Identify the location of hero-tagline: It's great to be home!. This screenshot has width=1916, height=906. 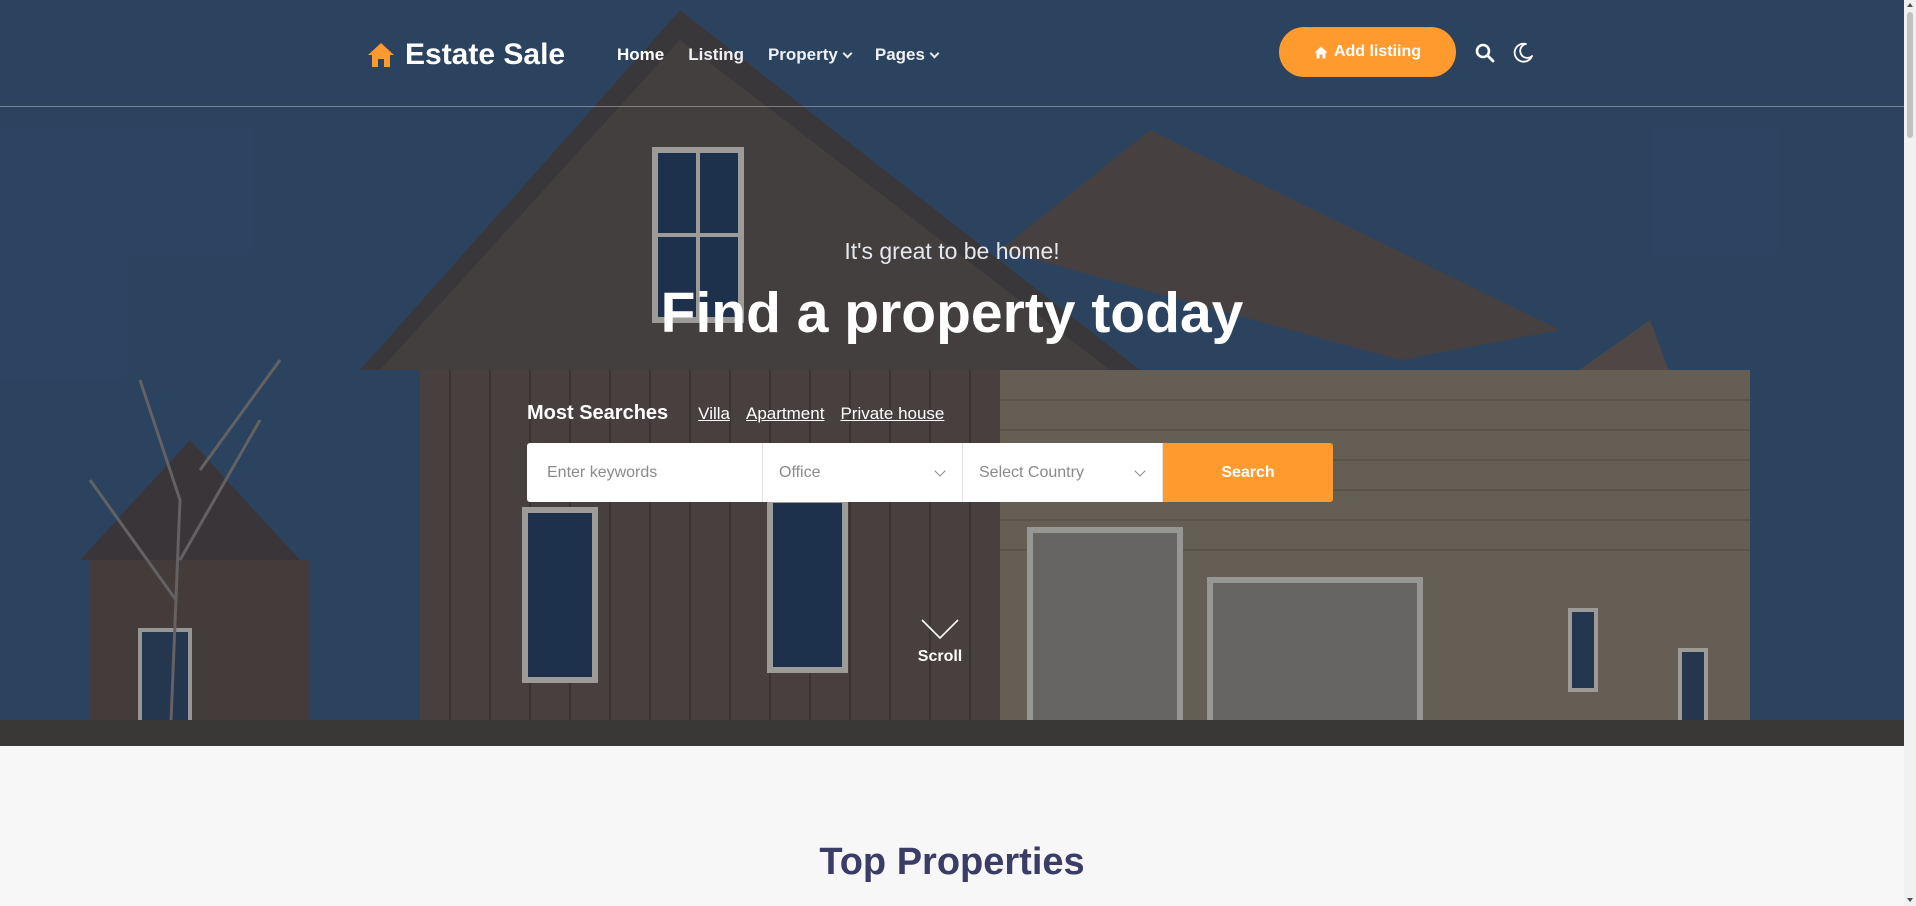
(952, 251).